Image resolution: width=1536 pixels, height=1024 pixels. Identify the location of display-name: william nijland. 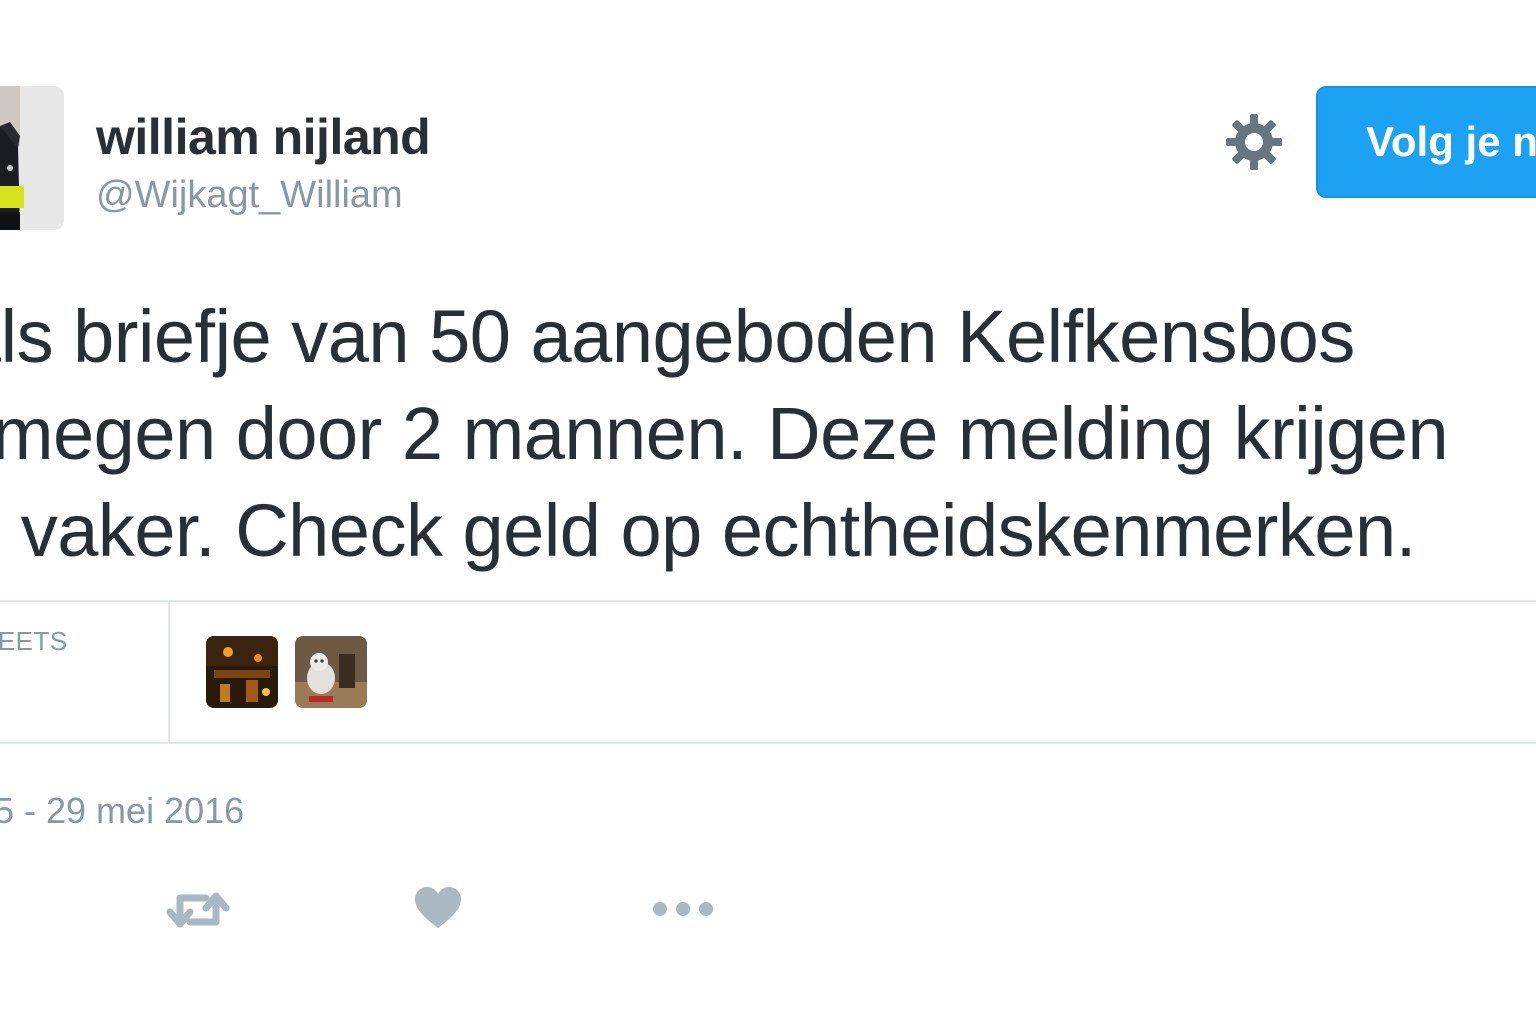
(263, 137).